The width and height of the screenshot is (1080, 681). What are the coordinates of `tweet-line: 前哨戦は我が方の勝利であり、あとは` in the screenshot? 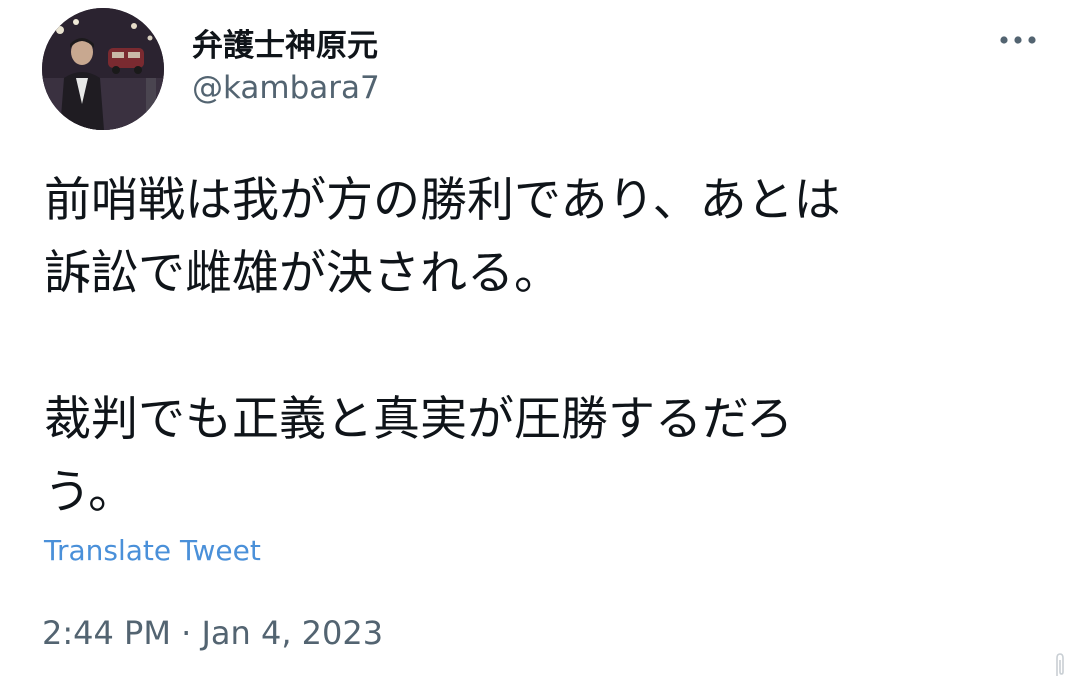 It's located at (442, 200).